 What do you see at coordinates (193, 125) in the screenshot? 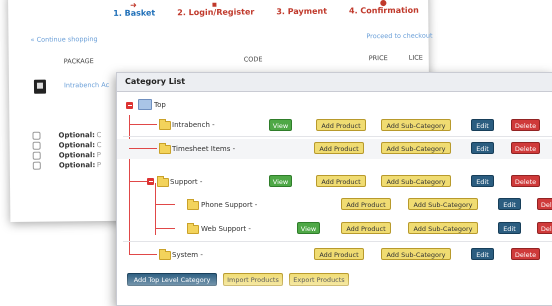
I see `category-label: Intrabench -` at bounding box center [193, 125].